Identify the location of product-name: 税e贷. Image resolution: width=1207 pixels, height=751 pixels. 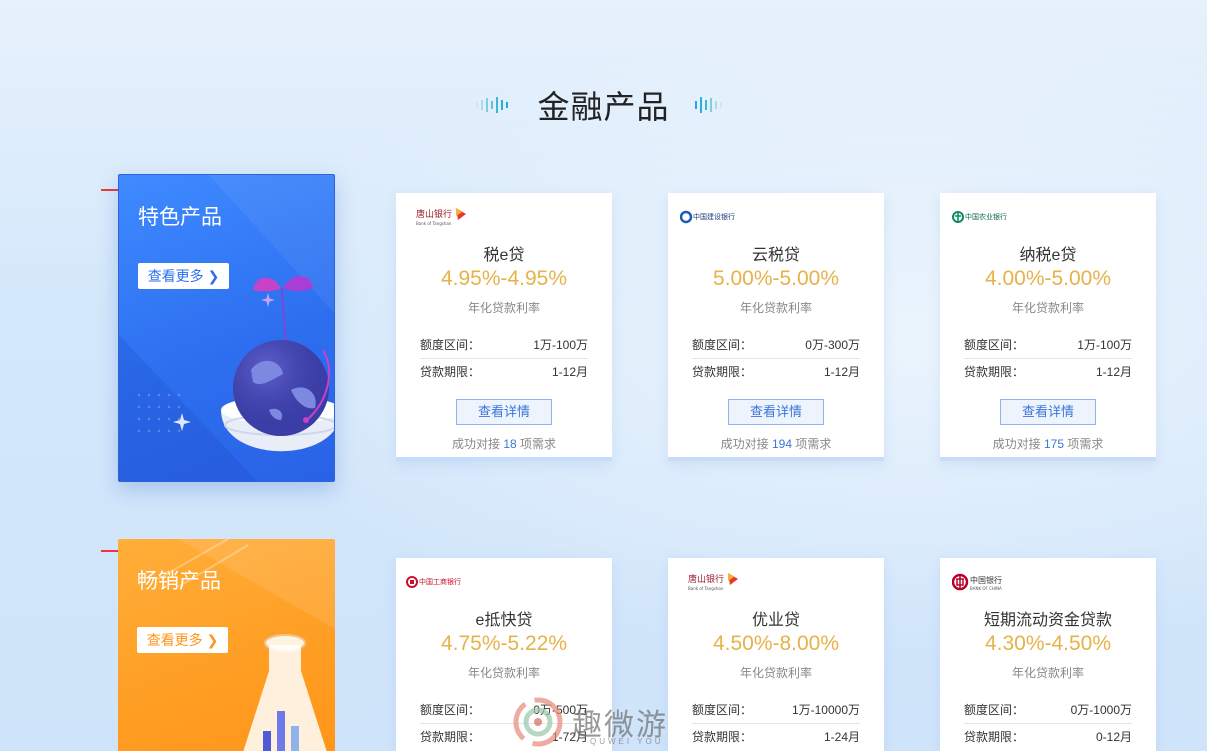
(504, 255).